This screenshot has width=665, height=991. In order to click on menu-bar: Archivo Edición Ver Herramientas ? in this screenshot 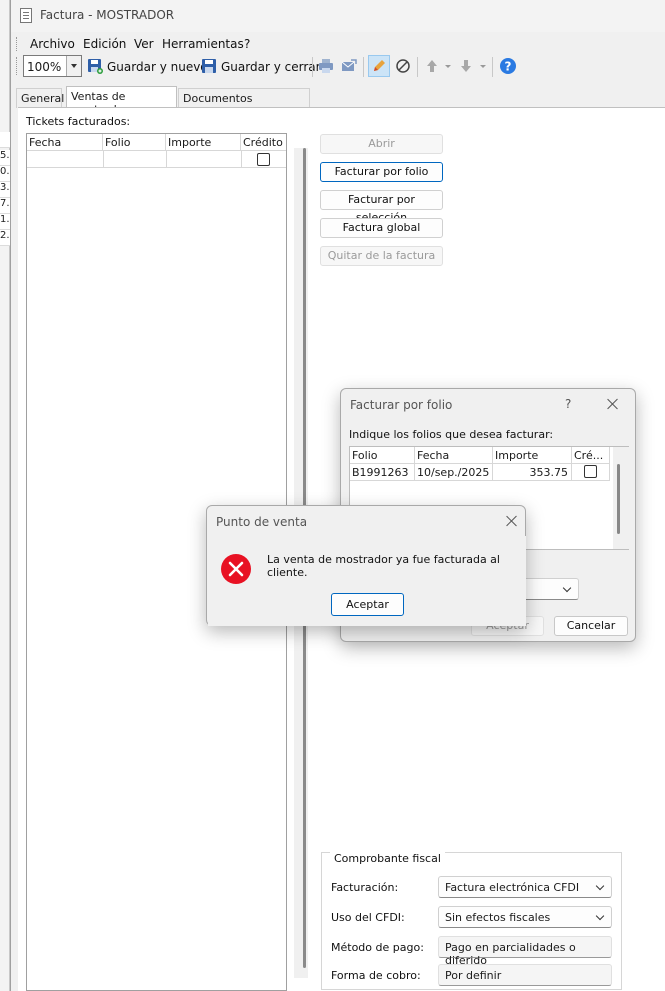, I will do `click(338, 44)`.